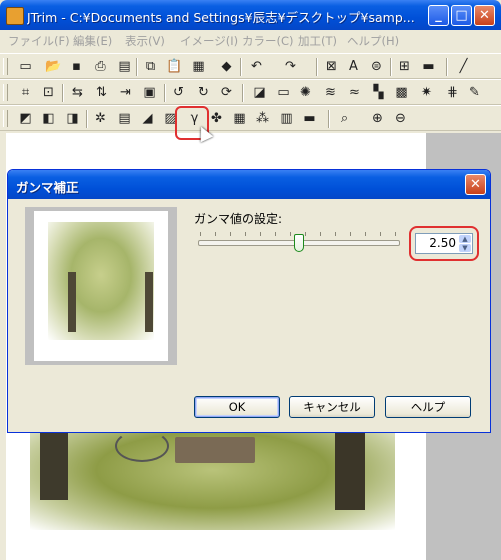 This screenshot has width=501, height=560. What do you see at coordinates (178, 92) in the screenshot?
I see `rotate-left-icon: ↺` at bounding box center [178, 92].